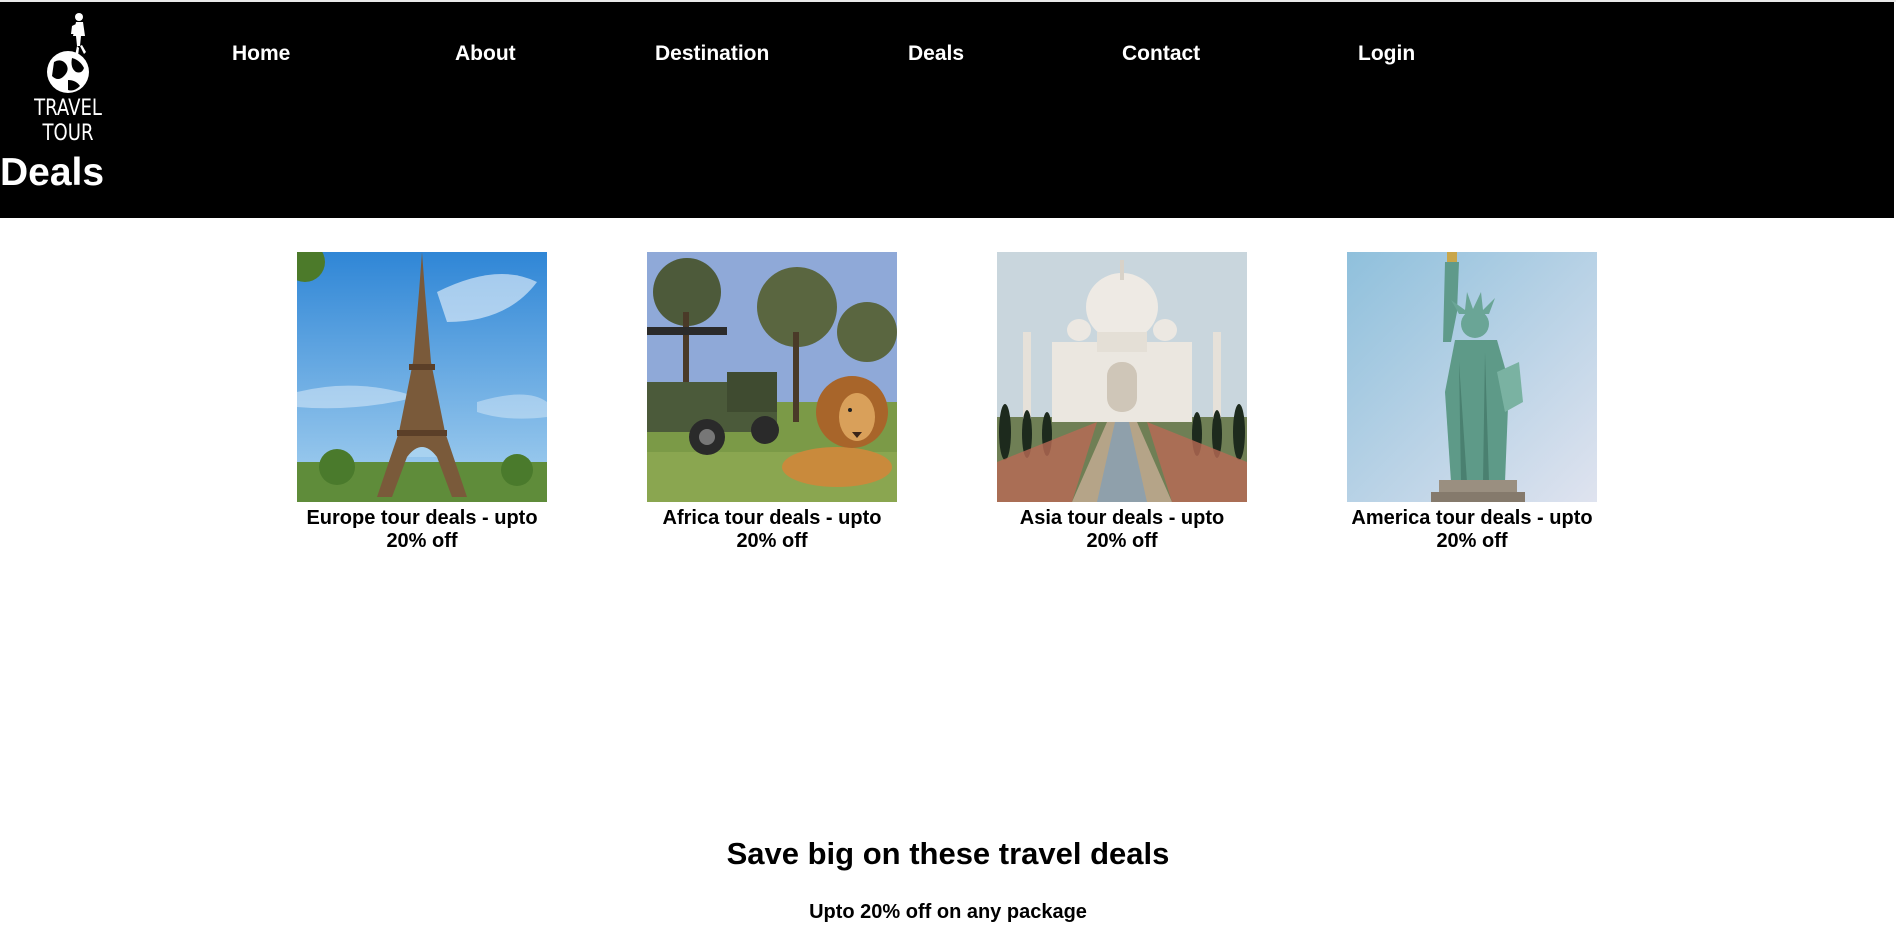  I want to click on promo-heading: Save big on these travel deals, so click(948, 853).